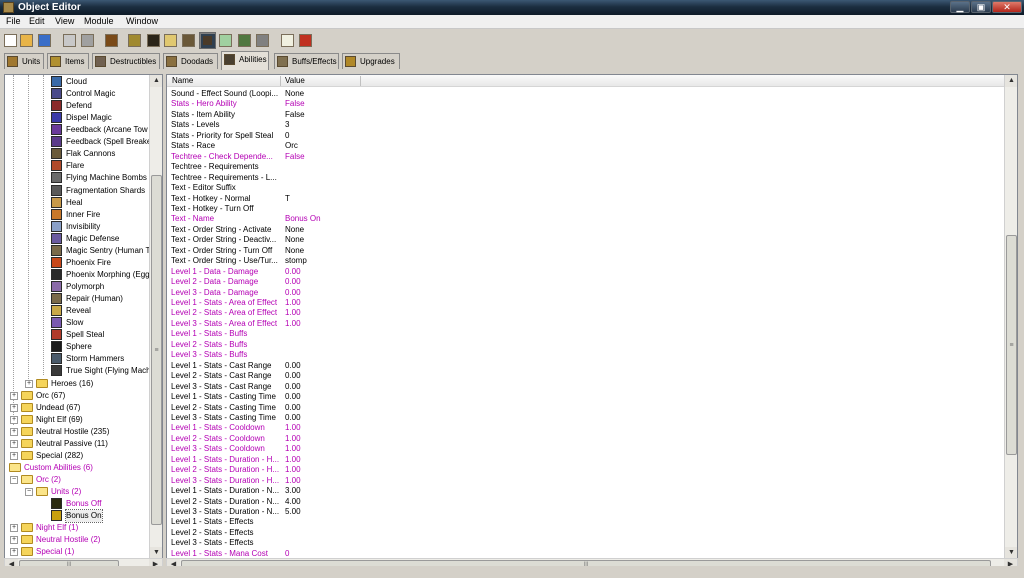 The width and height of the screenshot is (1024, 578). What do you see at coordinates (585, 366) in the screenshot?
I see `grid-row: Level 1 - Stats - Cast Range 0.00` at bounding box center [585, 366].